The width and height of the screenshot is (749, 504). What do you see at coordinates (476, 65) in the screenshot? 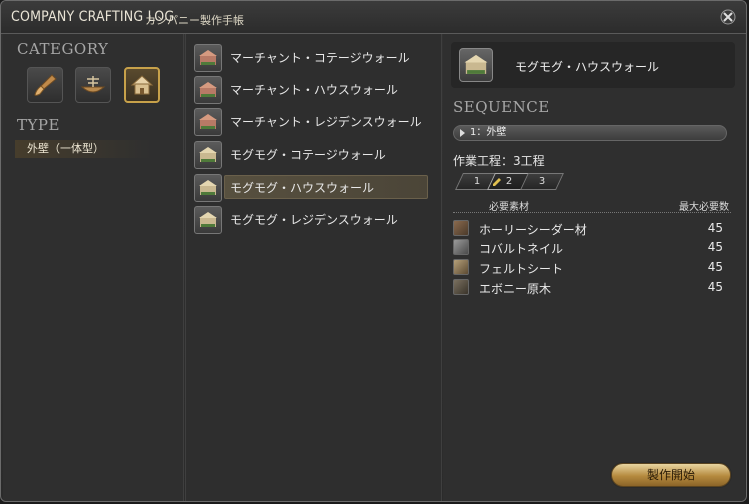
I see `item-icon` at bounding box center [476, 65].